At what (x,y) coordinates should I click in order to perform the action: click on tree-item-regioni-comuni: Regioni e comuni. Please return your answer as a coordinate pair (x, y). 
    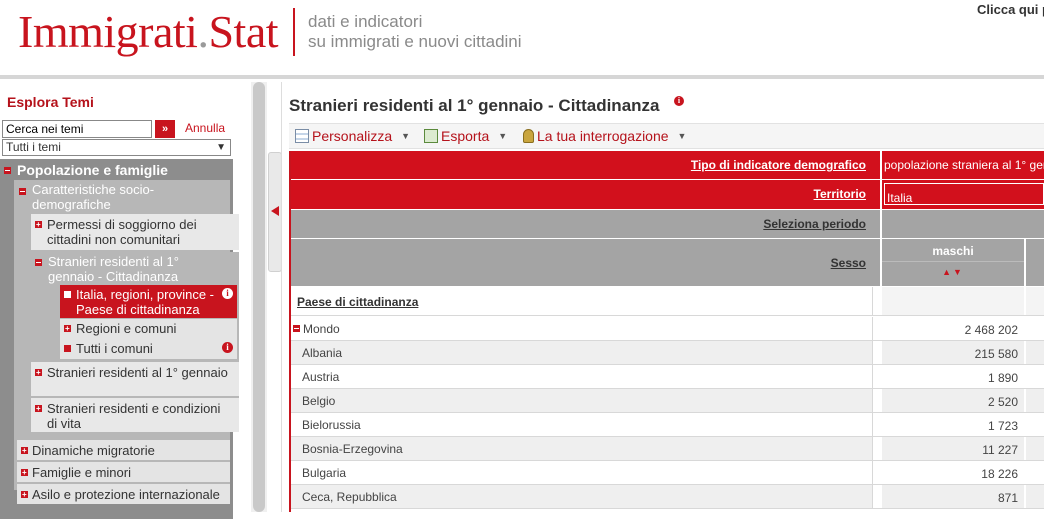
    Looking at the image, I should click on (148, 329).